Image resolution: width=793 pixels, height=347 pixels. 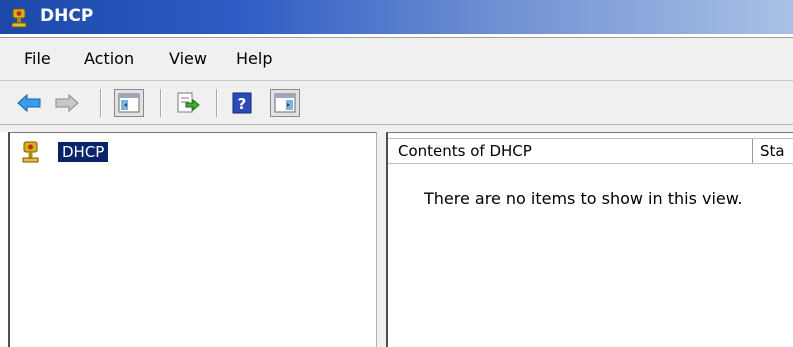 I want to click on pane-splitter, so click(x=381, y=239).